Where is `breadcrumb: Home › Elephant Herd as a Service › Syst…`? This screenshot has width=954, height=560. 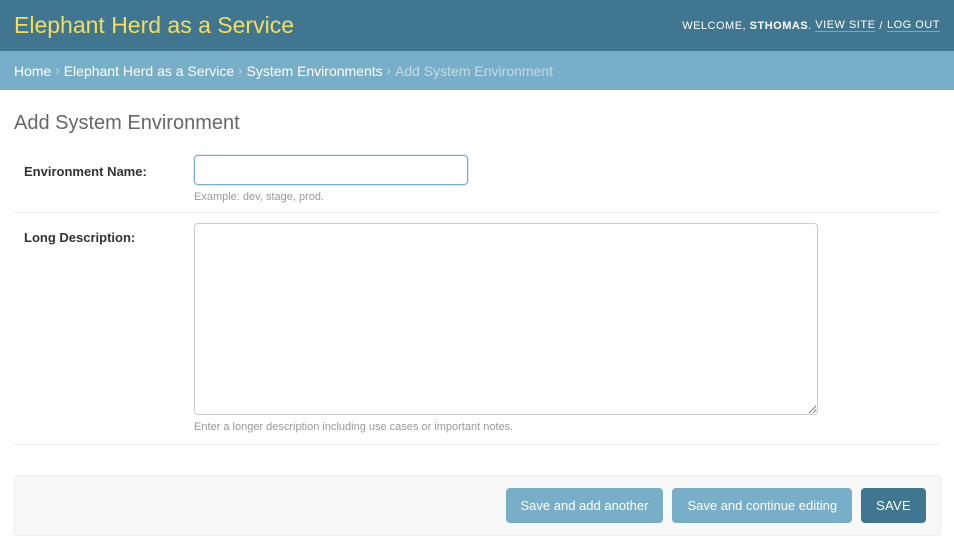 breadcrumb: Home › Elephant Herd as a Service › Syst… is located at coordinates (477, 70).